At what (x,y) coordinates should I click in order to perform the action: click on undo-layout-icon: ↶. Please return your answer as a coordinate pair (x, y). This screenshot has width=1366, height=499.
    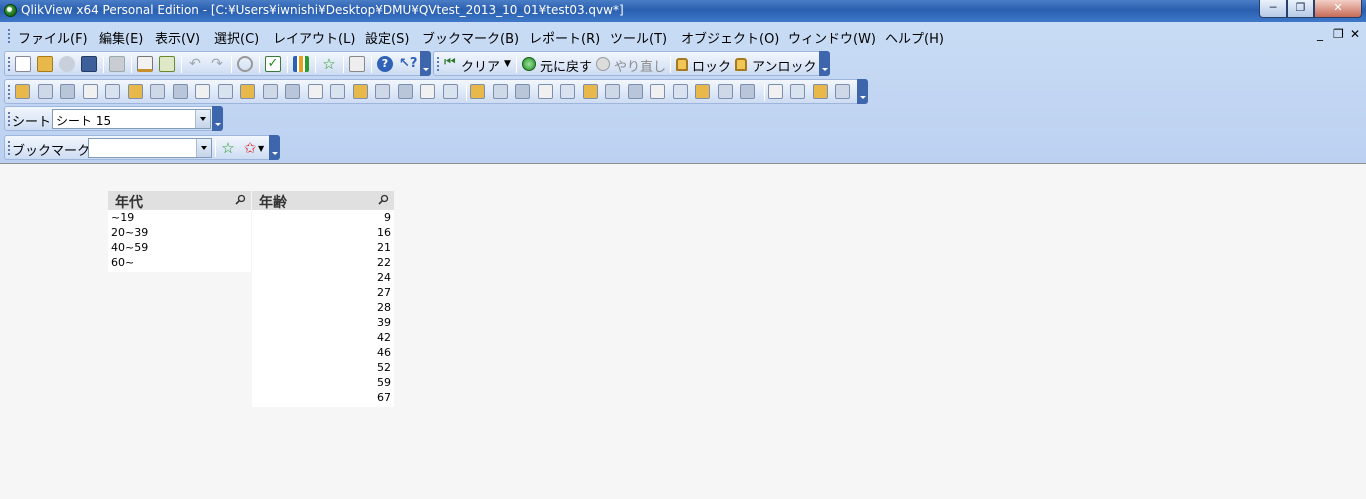
    Looking at the image, I should click on (195, 64).